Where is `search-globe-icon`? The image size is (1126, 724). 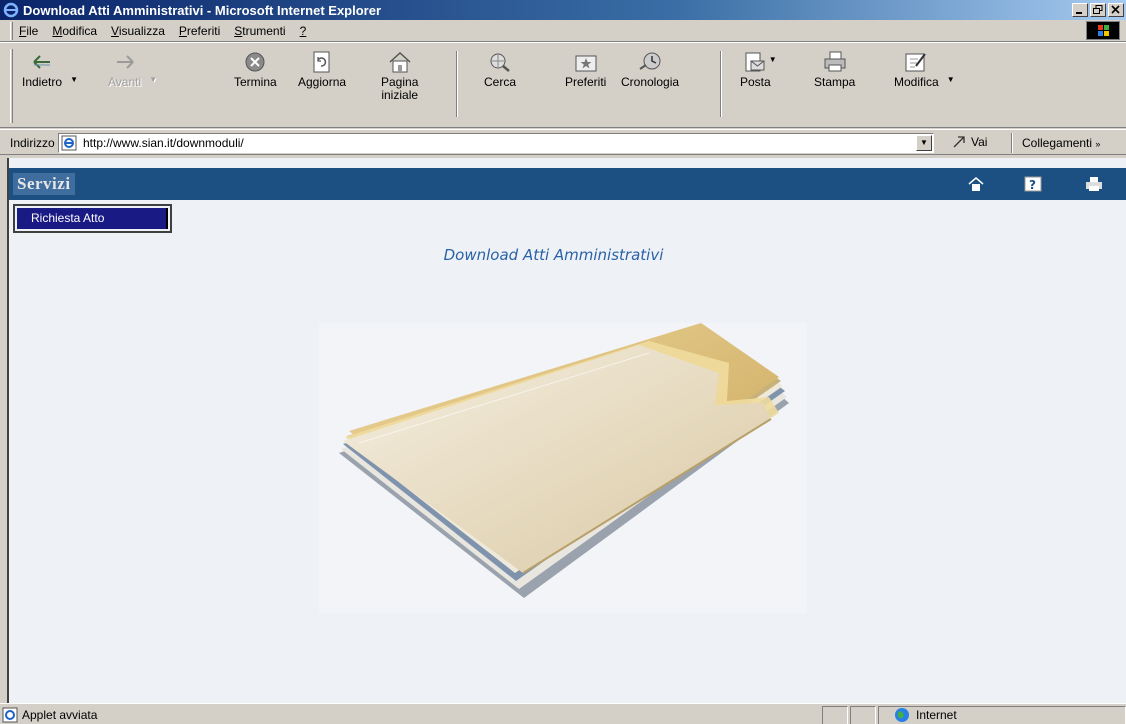 search-globe-icon is located at coordinates (500, 62).